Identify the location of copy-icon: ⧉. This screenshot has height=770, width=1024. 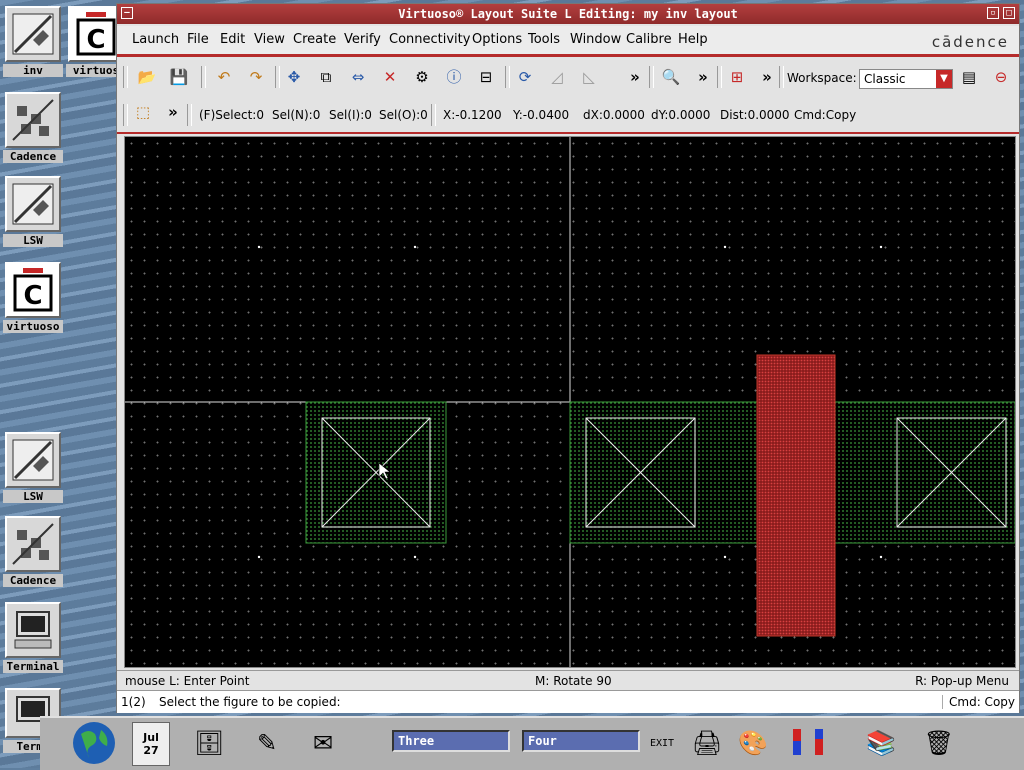
(326, 77).